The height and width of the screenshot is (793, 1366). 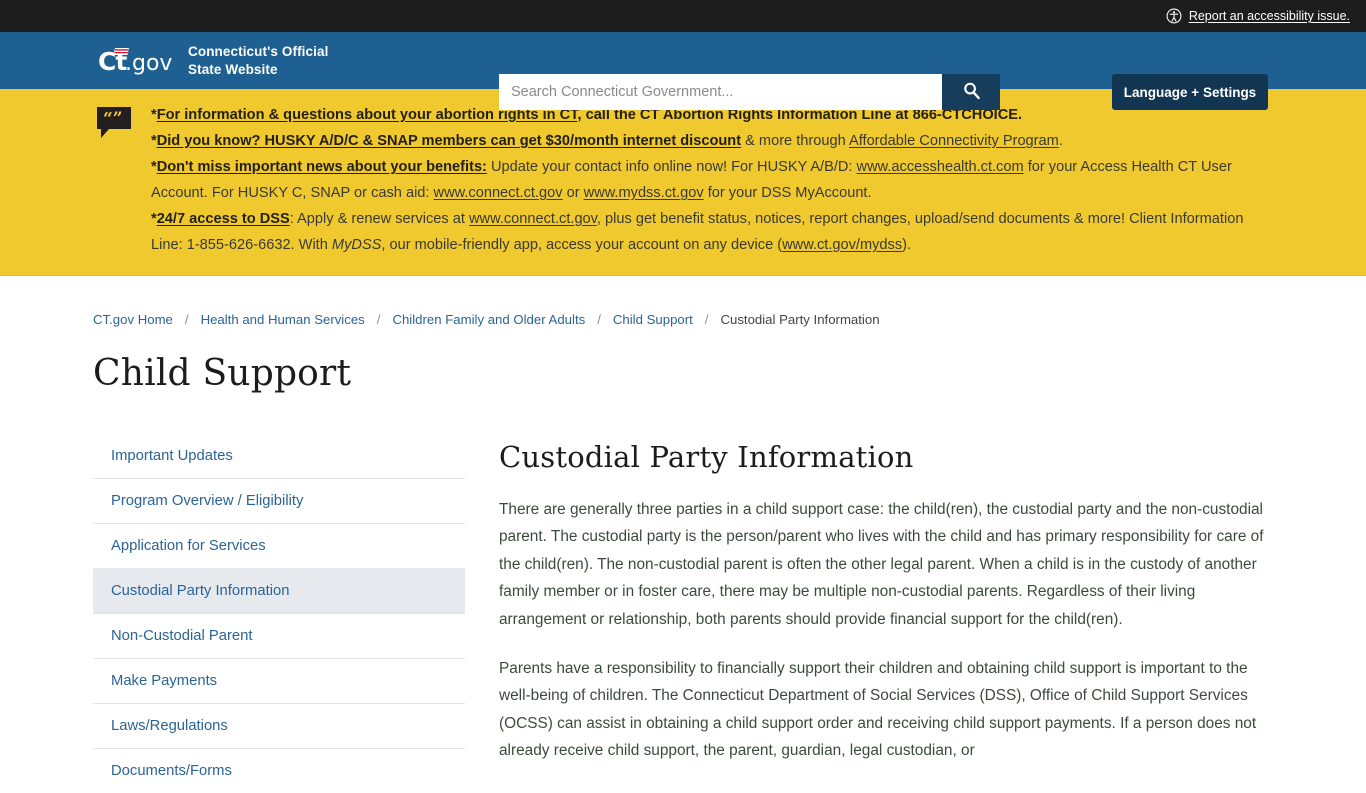 What do you see at coordinates (356, 244) in the screenshot?
I see `alert-italic-text: MyDSS` at bounding box center [356, 244].